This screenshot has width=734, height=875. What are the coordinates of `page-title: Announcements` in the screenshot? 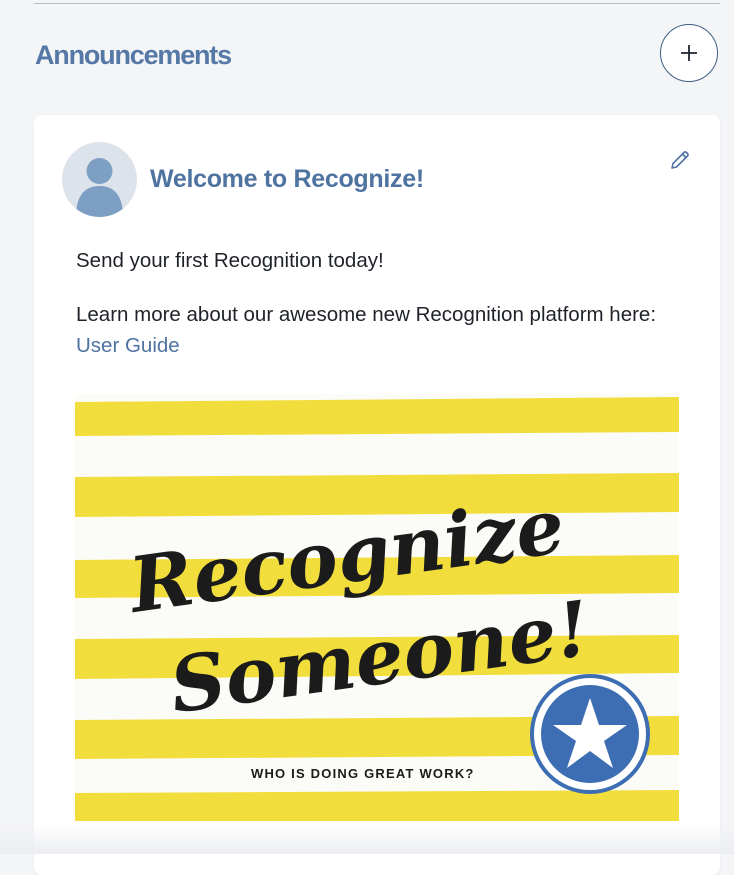 It's located at (133, 55).